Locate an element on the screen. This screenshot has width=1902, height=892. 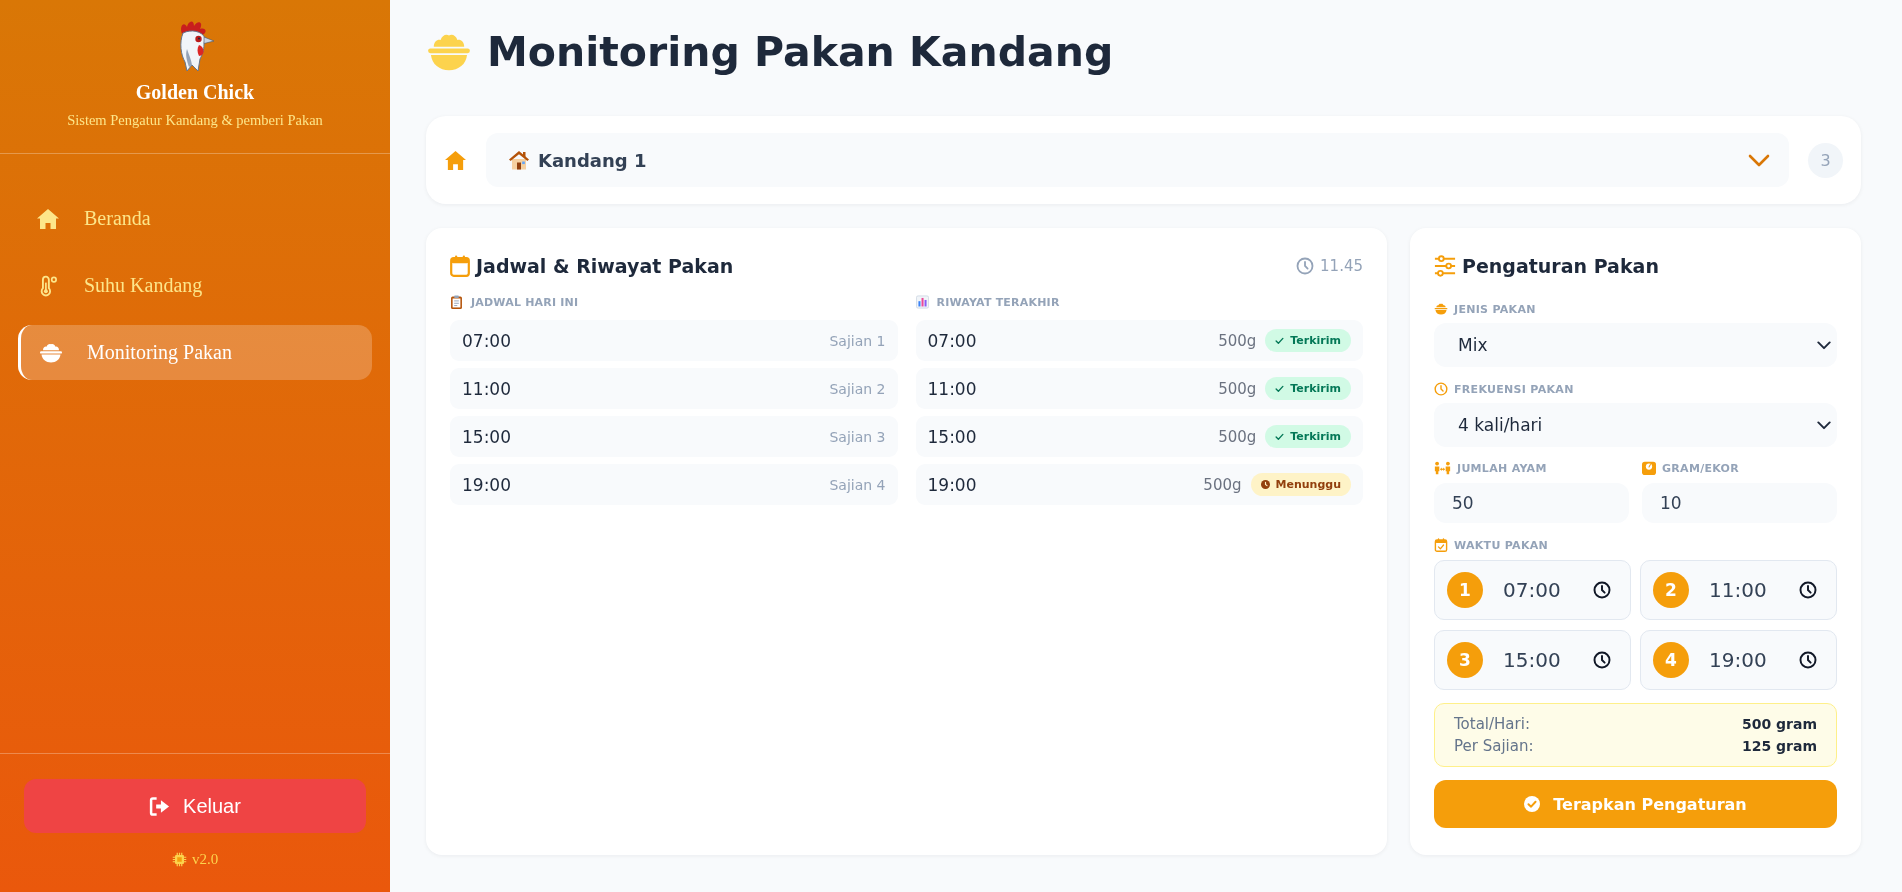
section-label: RIWAYAT TERAKHIR is located at coordinates (998, 302).